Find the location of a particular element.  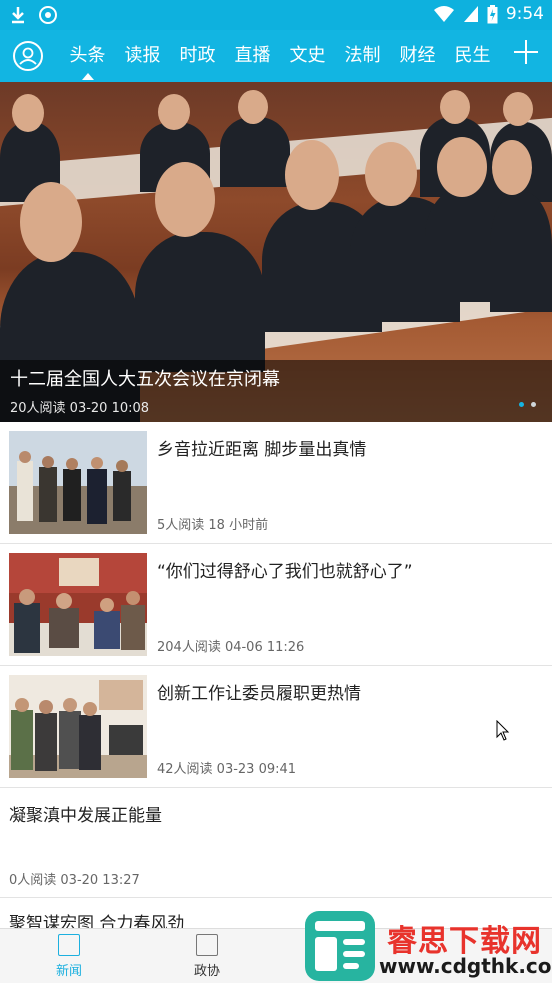

carousel-indicator is located at coordinates (527, 404).